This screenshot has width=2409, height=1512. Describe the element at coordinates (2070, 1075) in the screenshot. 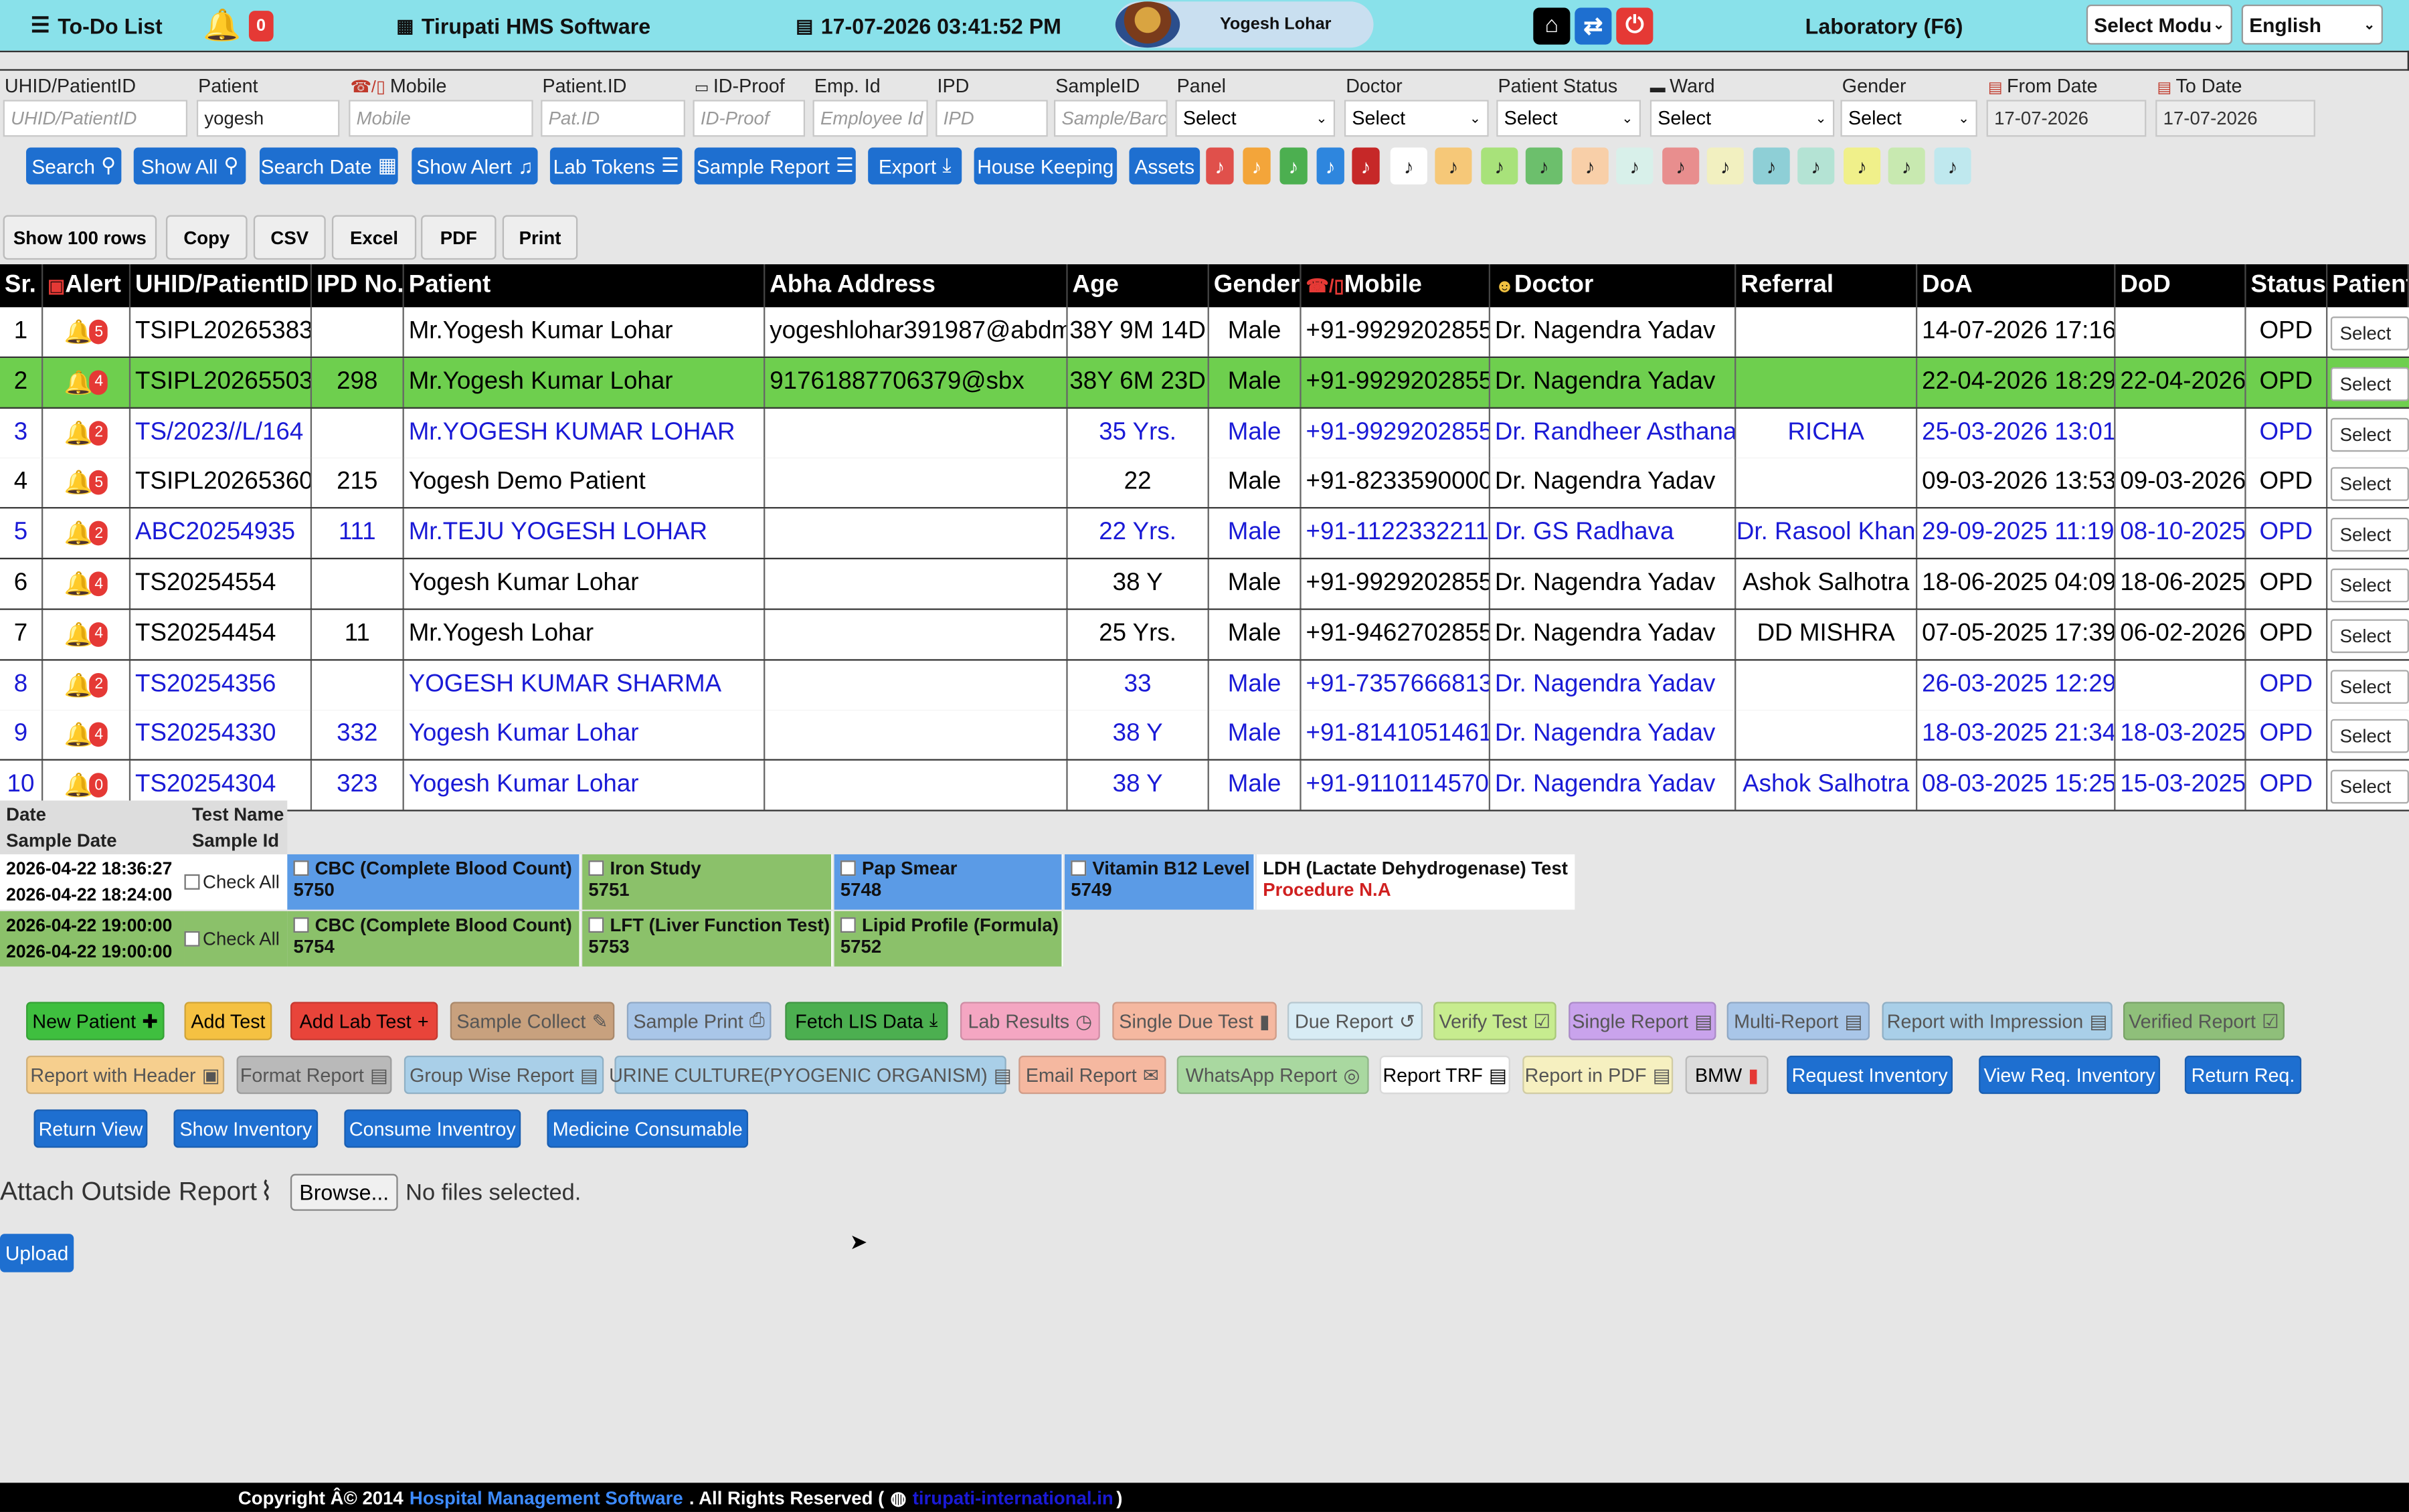

I see `view-req-inventory-button: View Req. Inventory` at that location.